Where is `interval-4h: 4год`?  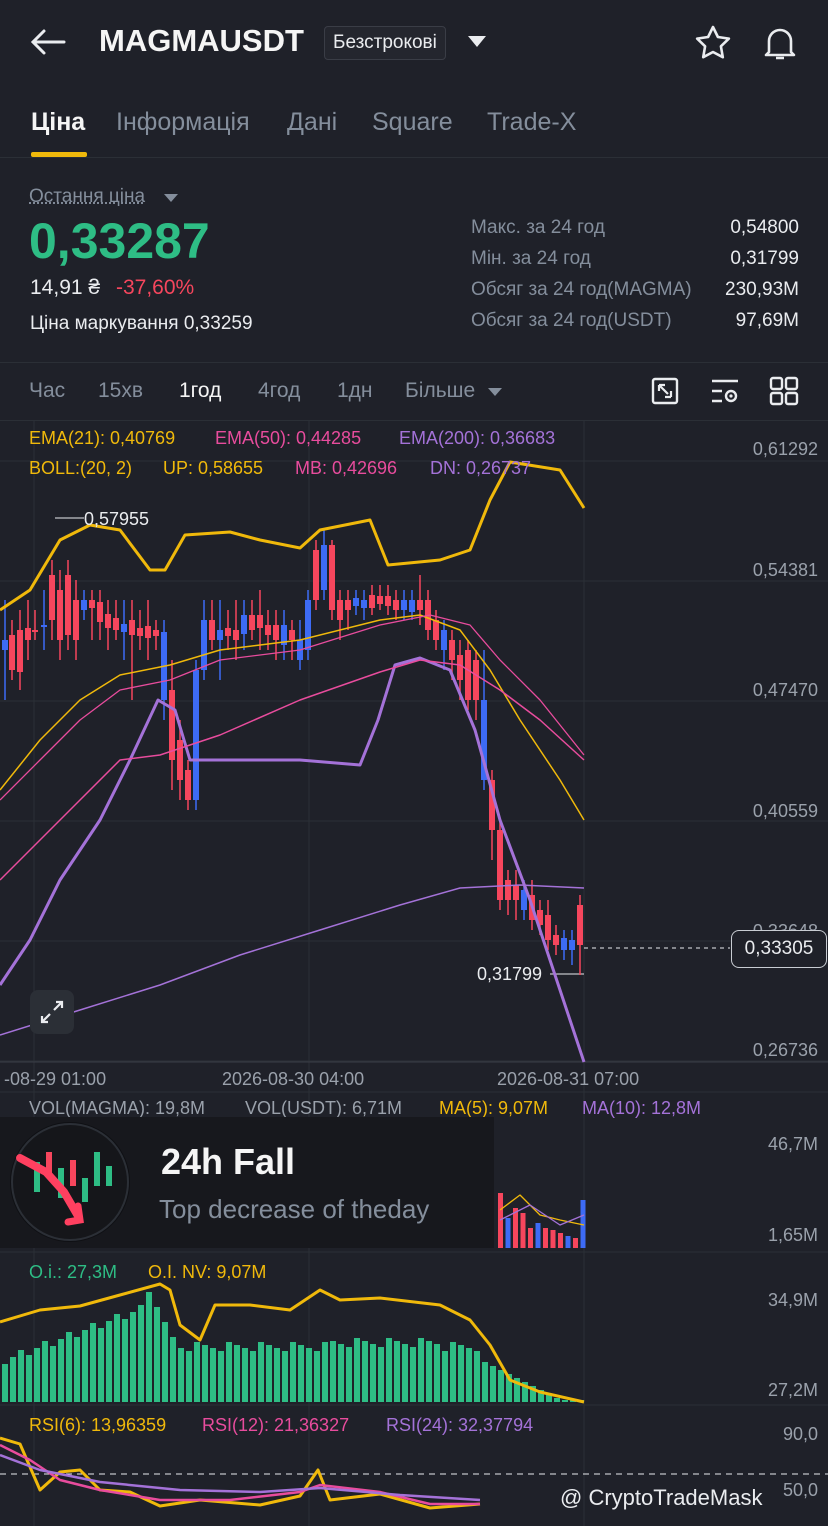
interval-4h: 4год is located at coordinates (279, 391).